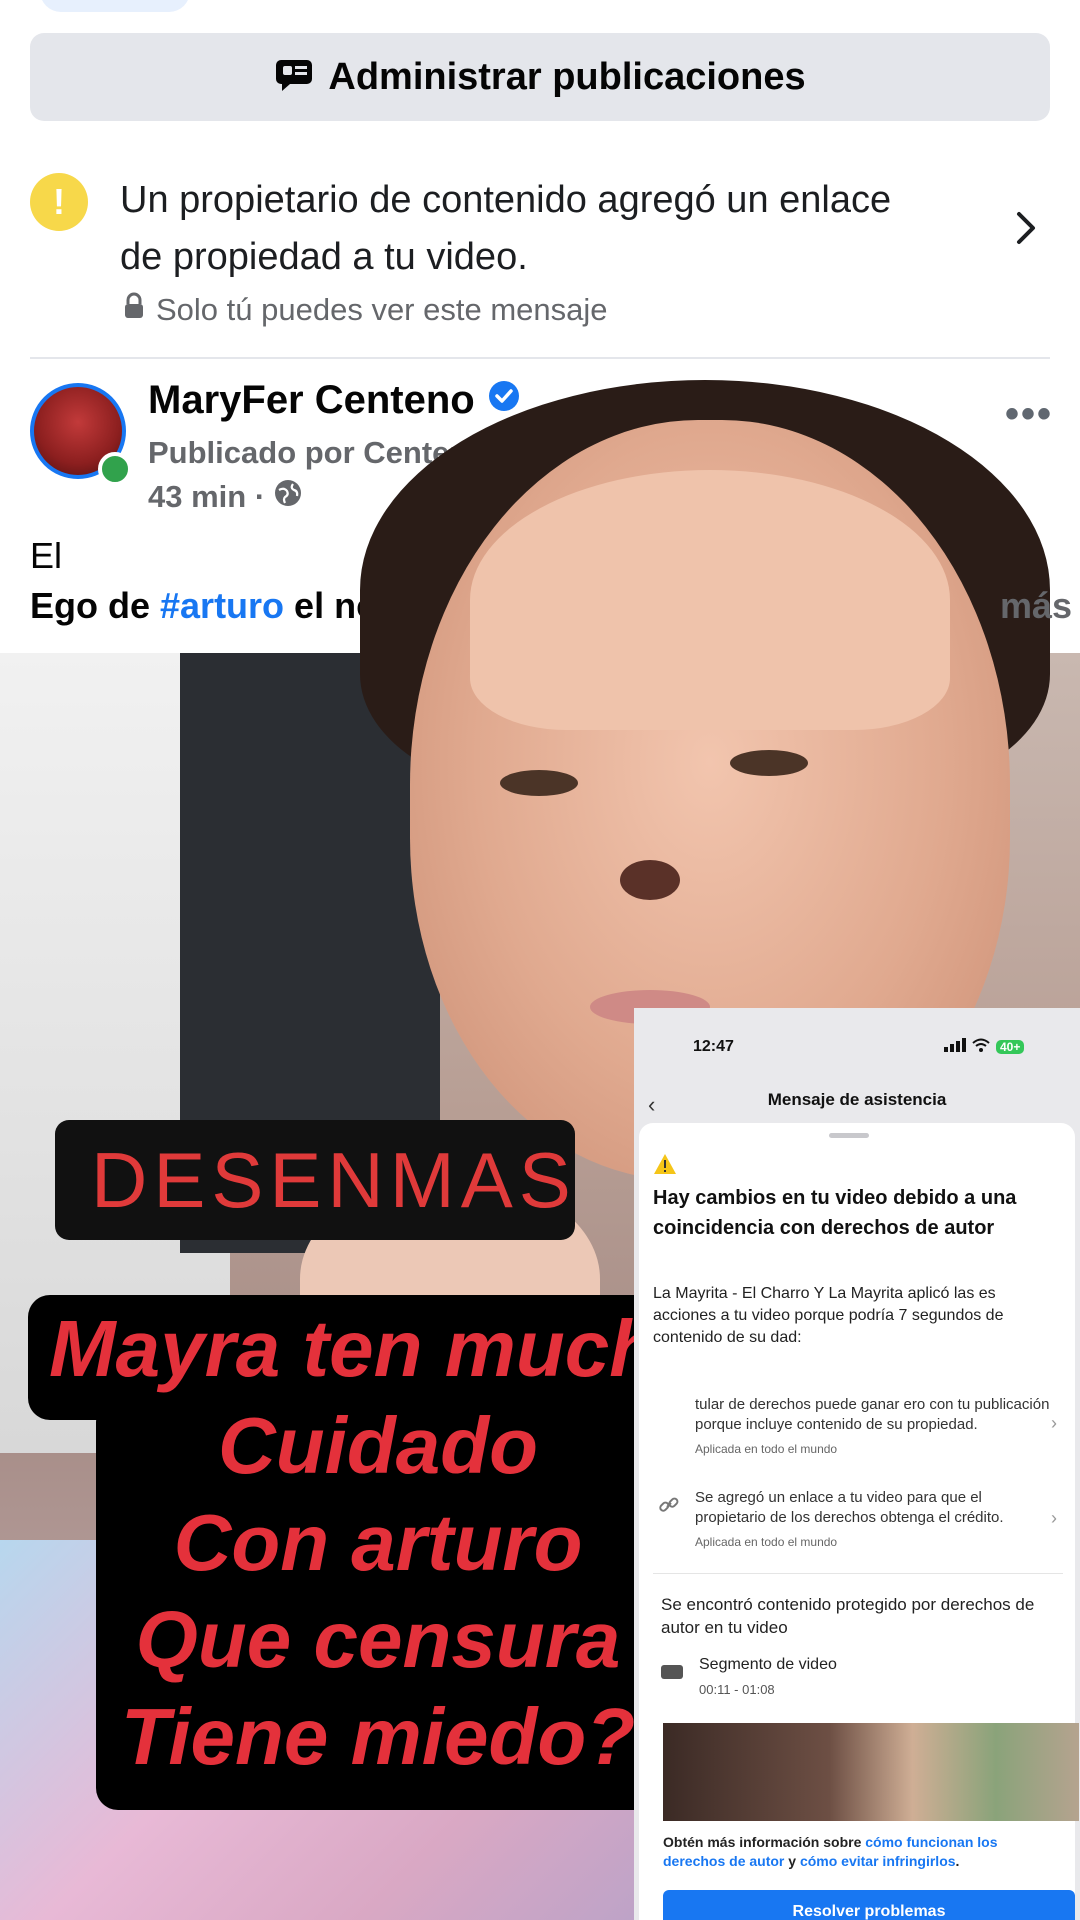  What do you see at coordinates (669, 1507) in the screenshot?
I see `link-icon` at bounding box center [669, 1507].